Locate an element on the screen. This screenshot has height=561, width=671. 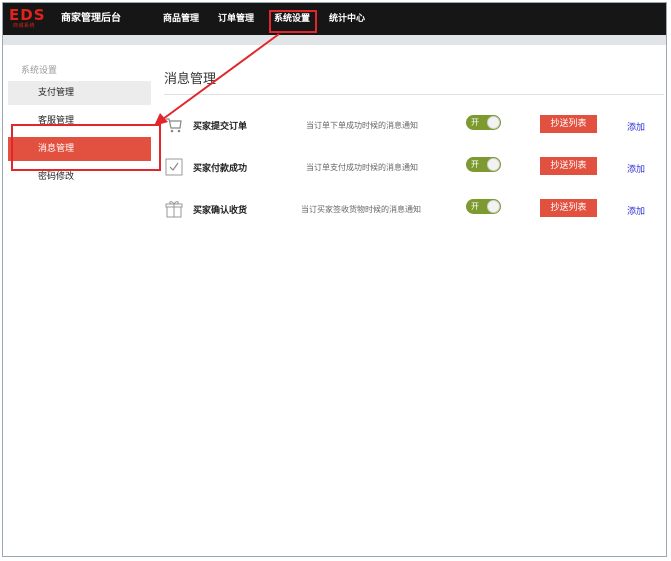
message-description: 当订单支付成功时候的消息通知 is located at coordinates (362, 167).